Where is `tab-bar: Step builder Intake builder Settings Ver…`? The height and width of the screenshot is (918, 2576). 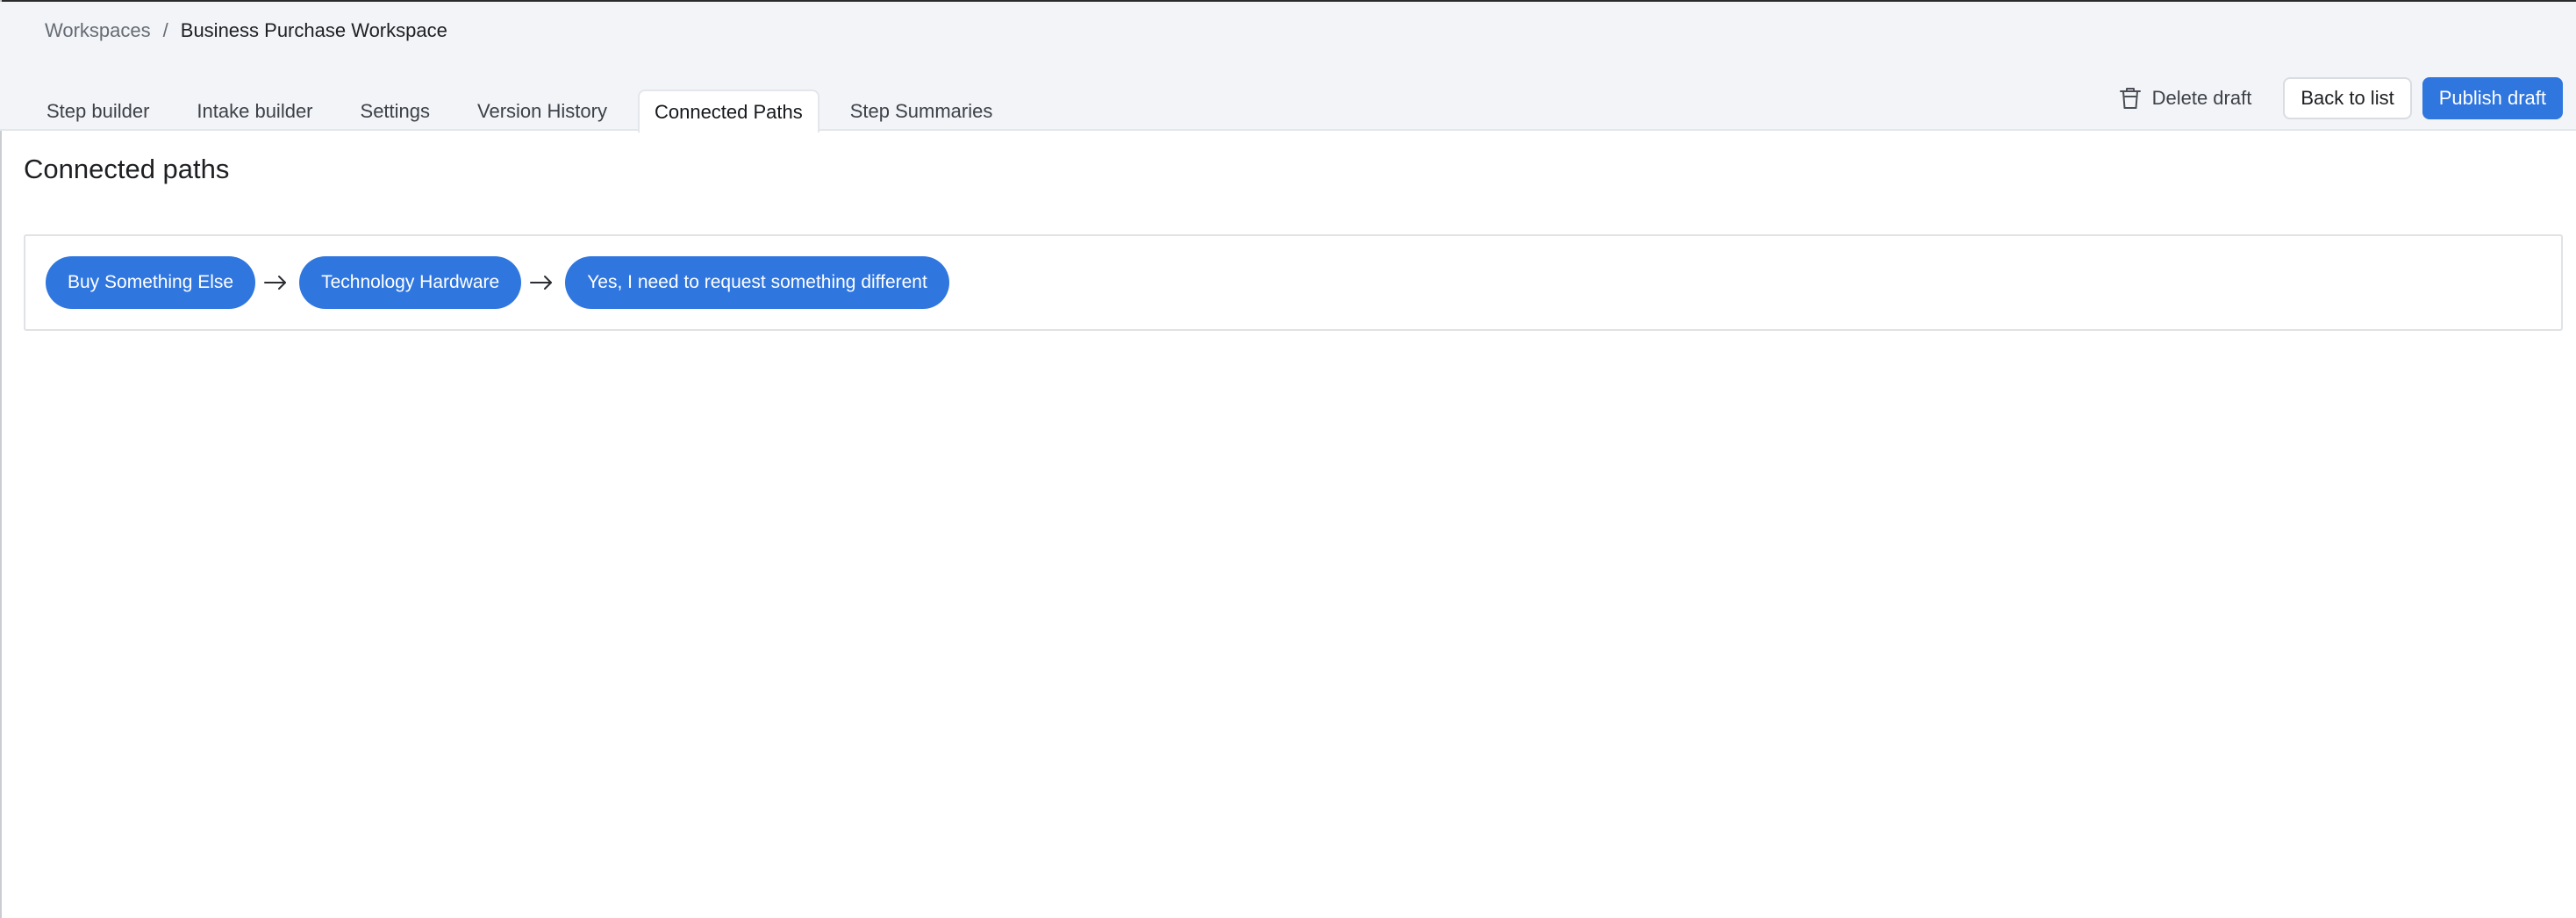
tab-bar: Step builder Intake builder Settings Ver… is located at coordinates (526, 111).